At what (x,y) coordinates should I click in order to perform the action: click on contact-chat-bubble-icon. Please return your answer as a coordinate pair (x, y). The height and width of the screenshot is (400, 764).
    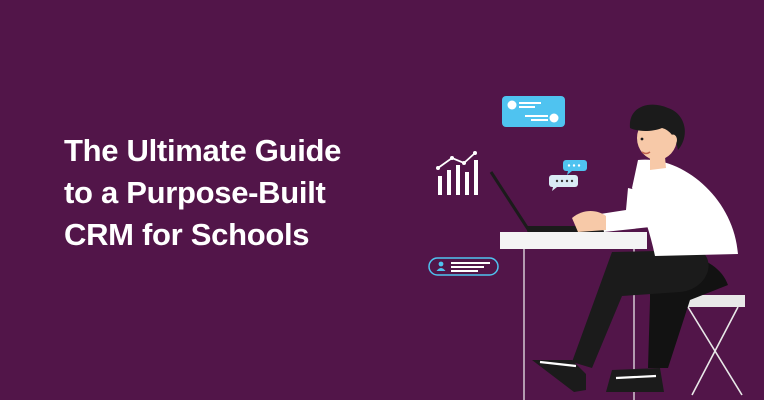
    Looking at the image, I should click on (533, 111).